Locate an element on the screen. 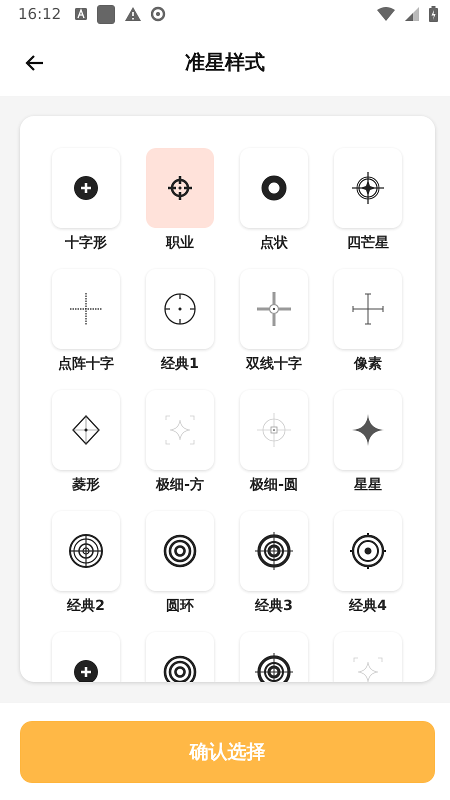 The image size is (450, 800). status-time: 16:12 is located at coordinates (40, 14).